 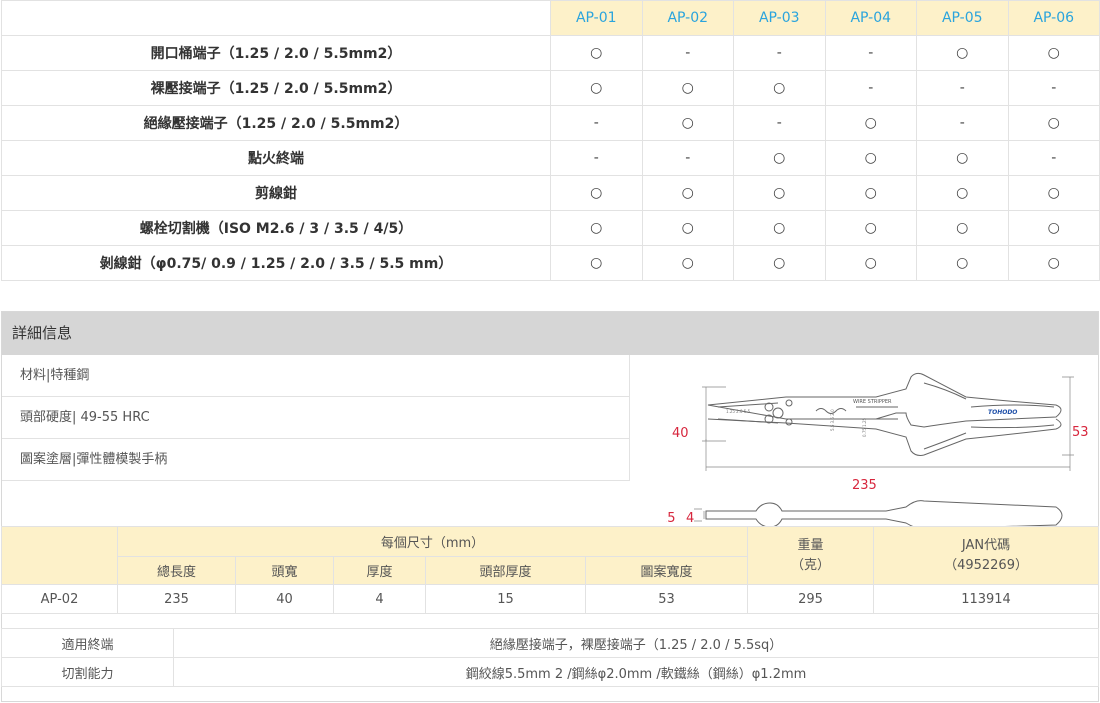 I want to click on model-header: AP-04, so click(x=870, y=18).